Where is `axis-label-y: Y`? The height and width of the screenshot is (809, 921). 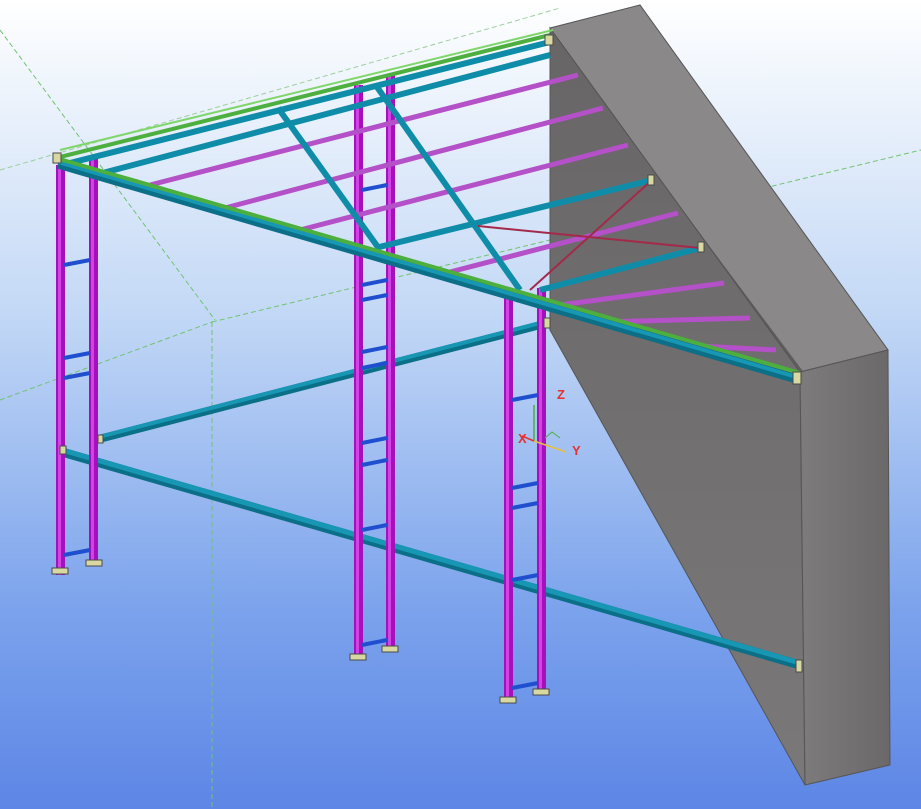
axis-label-y: Y is located at coordinates (576, 450).